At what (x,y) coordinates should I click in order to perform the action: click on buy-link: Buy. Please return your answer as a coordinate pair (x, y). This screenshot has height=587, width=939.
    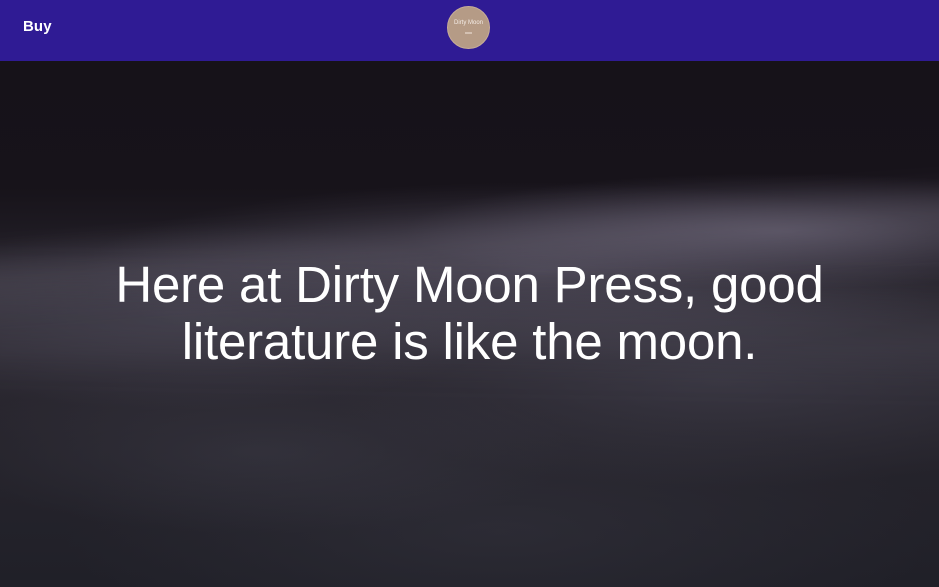
    Looking at the image, I should click on (37, 26).